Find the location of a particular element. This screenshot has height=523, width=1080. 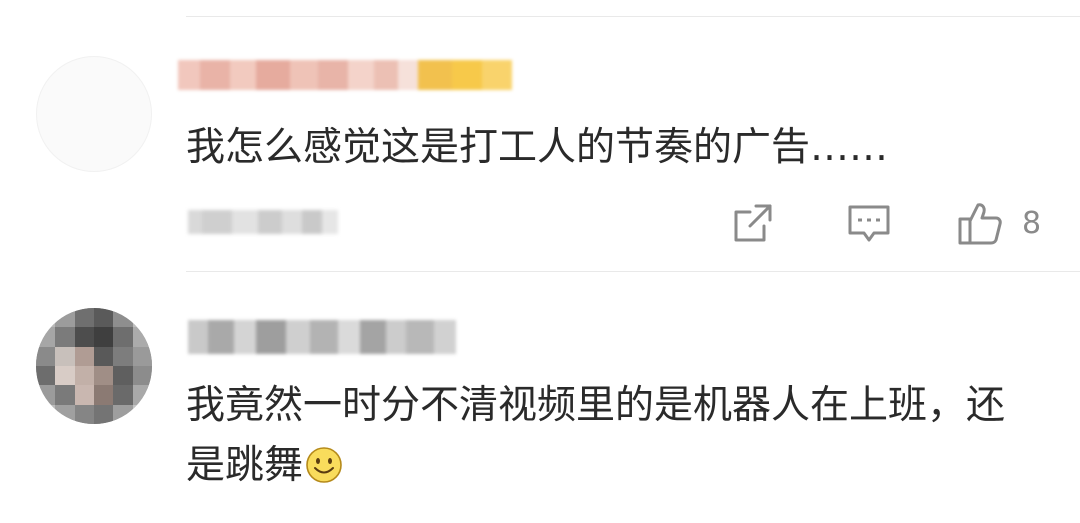

thumbs-up-icon is located at coordinates (980, 223).